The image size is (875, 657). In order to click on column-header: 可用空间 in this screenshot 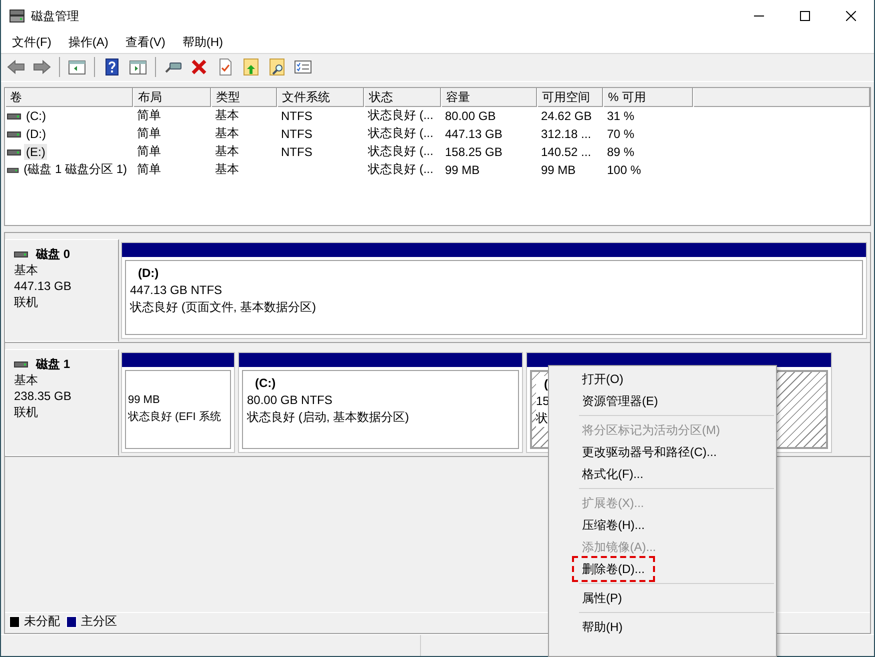, I will do `click(570, 97)`.